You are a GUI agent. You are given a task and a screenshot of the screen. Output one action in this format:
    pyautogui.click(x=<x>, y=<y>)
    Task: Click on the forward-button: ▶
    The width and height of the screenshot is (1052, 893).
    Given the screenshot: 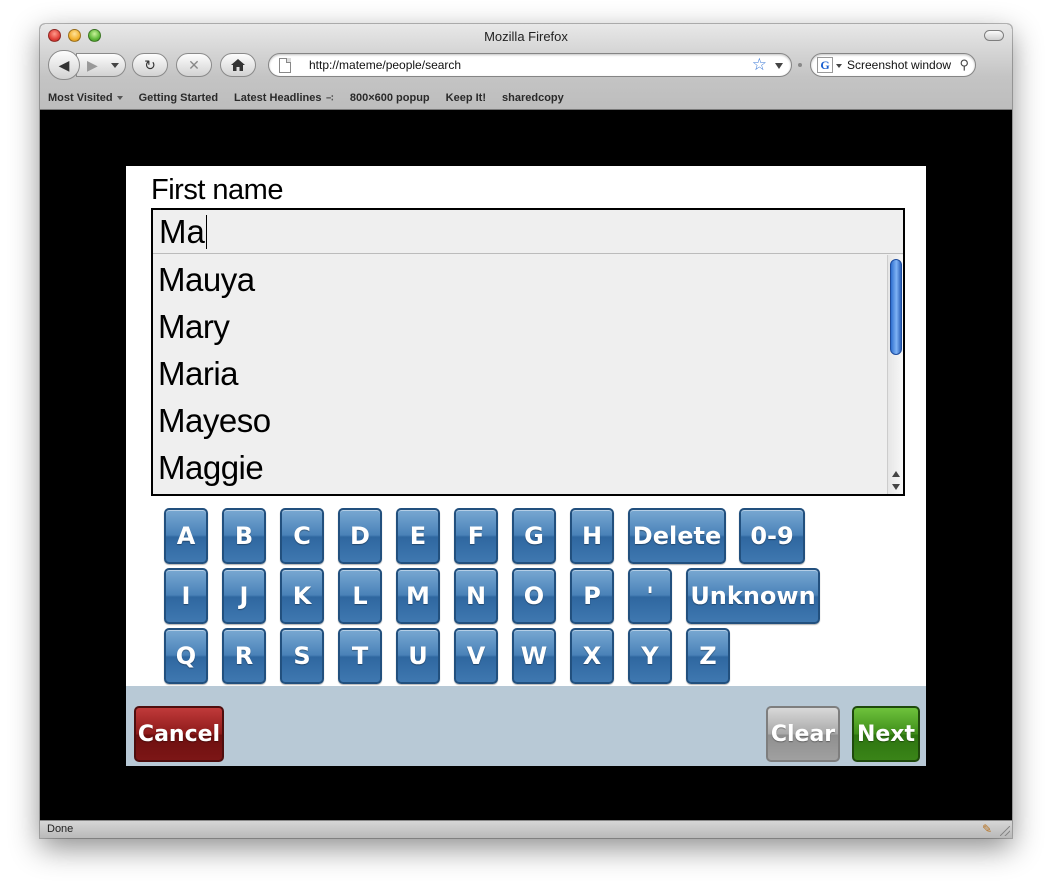 What is the action you would take?
    pyautogui.click(x=101, y=65)
    